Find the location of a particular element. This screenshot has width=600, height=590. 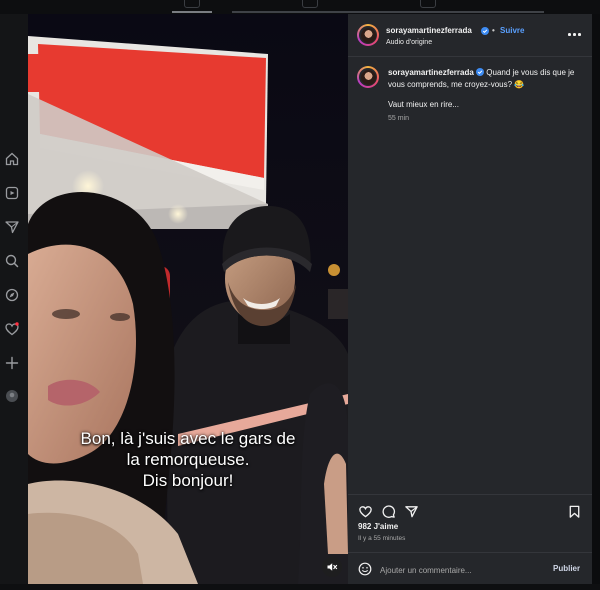

reels-icon is located at coordinates (12, 193).